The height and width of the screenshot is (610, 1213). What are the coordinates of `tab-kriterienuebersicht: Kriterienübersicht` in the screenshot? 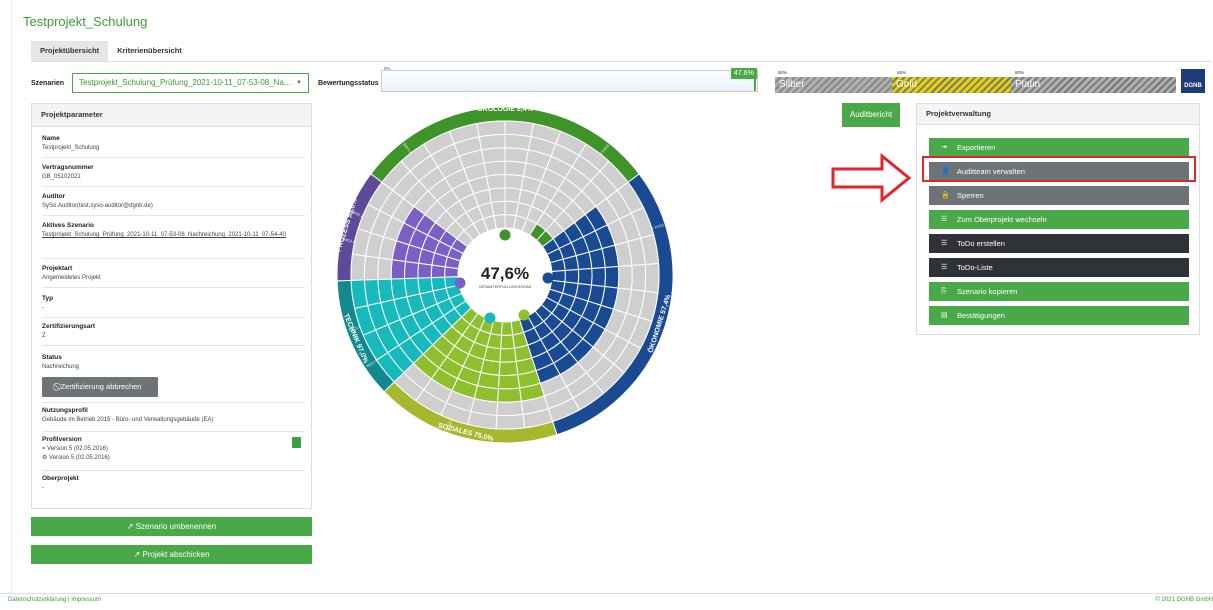 It's located at (149, 51).